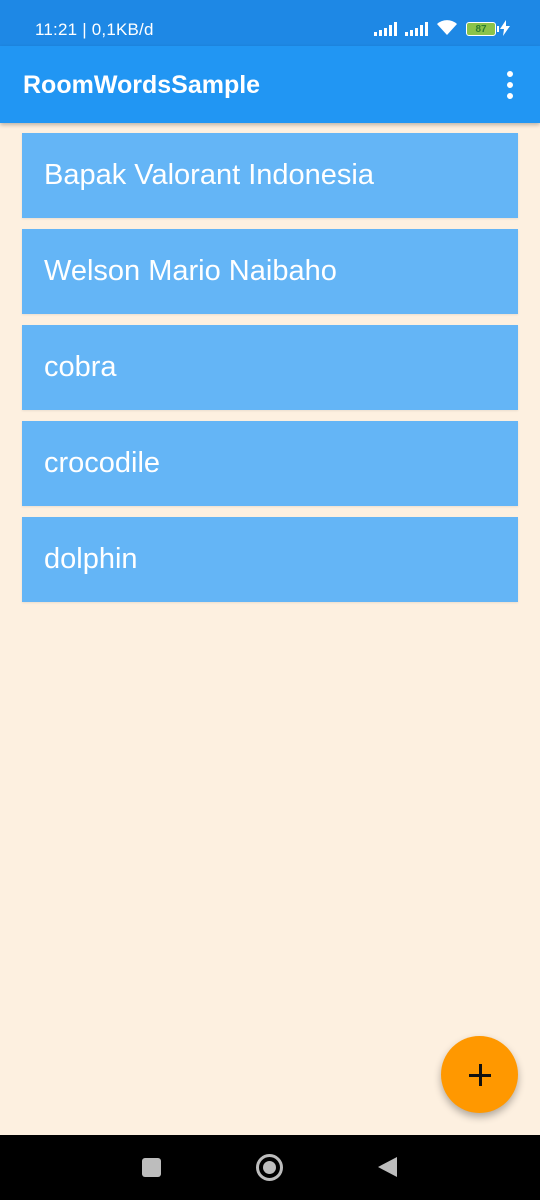  What do you see at coordinates (151, 1167) in the screenshot?
I see `recents-icon` at bounding box center [151, 1167].